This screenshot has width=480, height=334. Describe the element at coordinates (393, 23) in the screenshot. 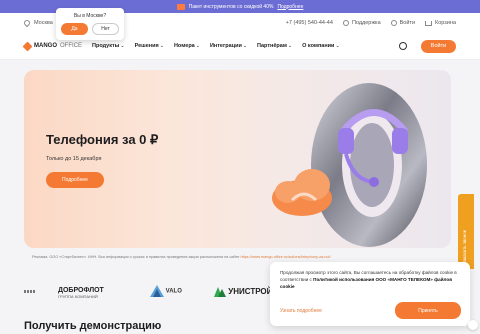

I see `user-icon` at that location.